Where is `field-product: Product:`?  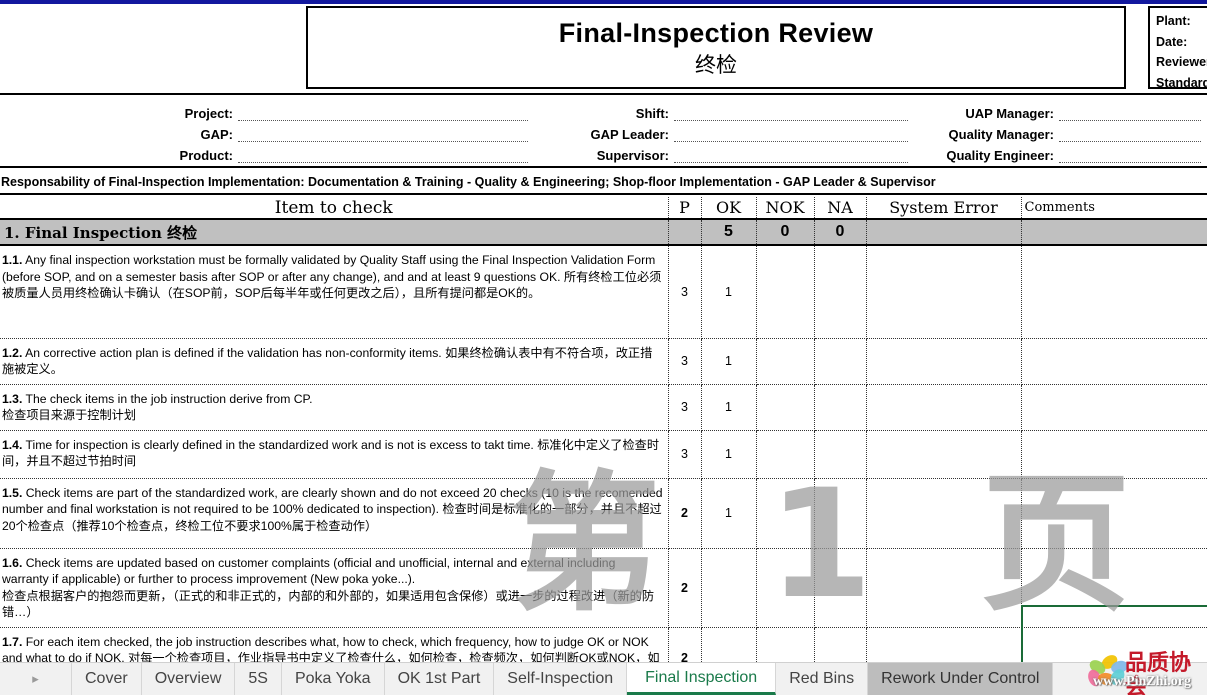 field-product: Product: is located at coordinates (267, 152).